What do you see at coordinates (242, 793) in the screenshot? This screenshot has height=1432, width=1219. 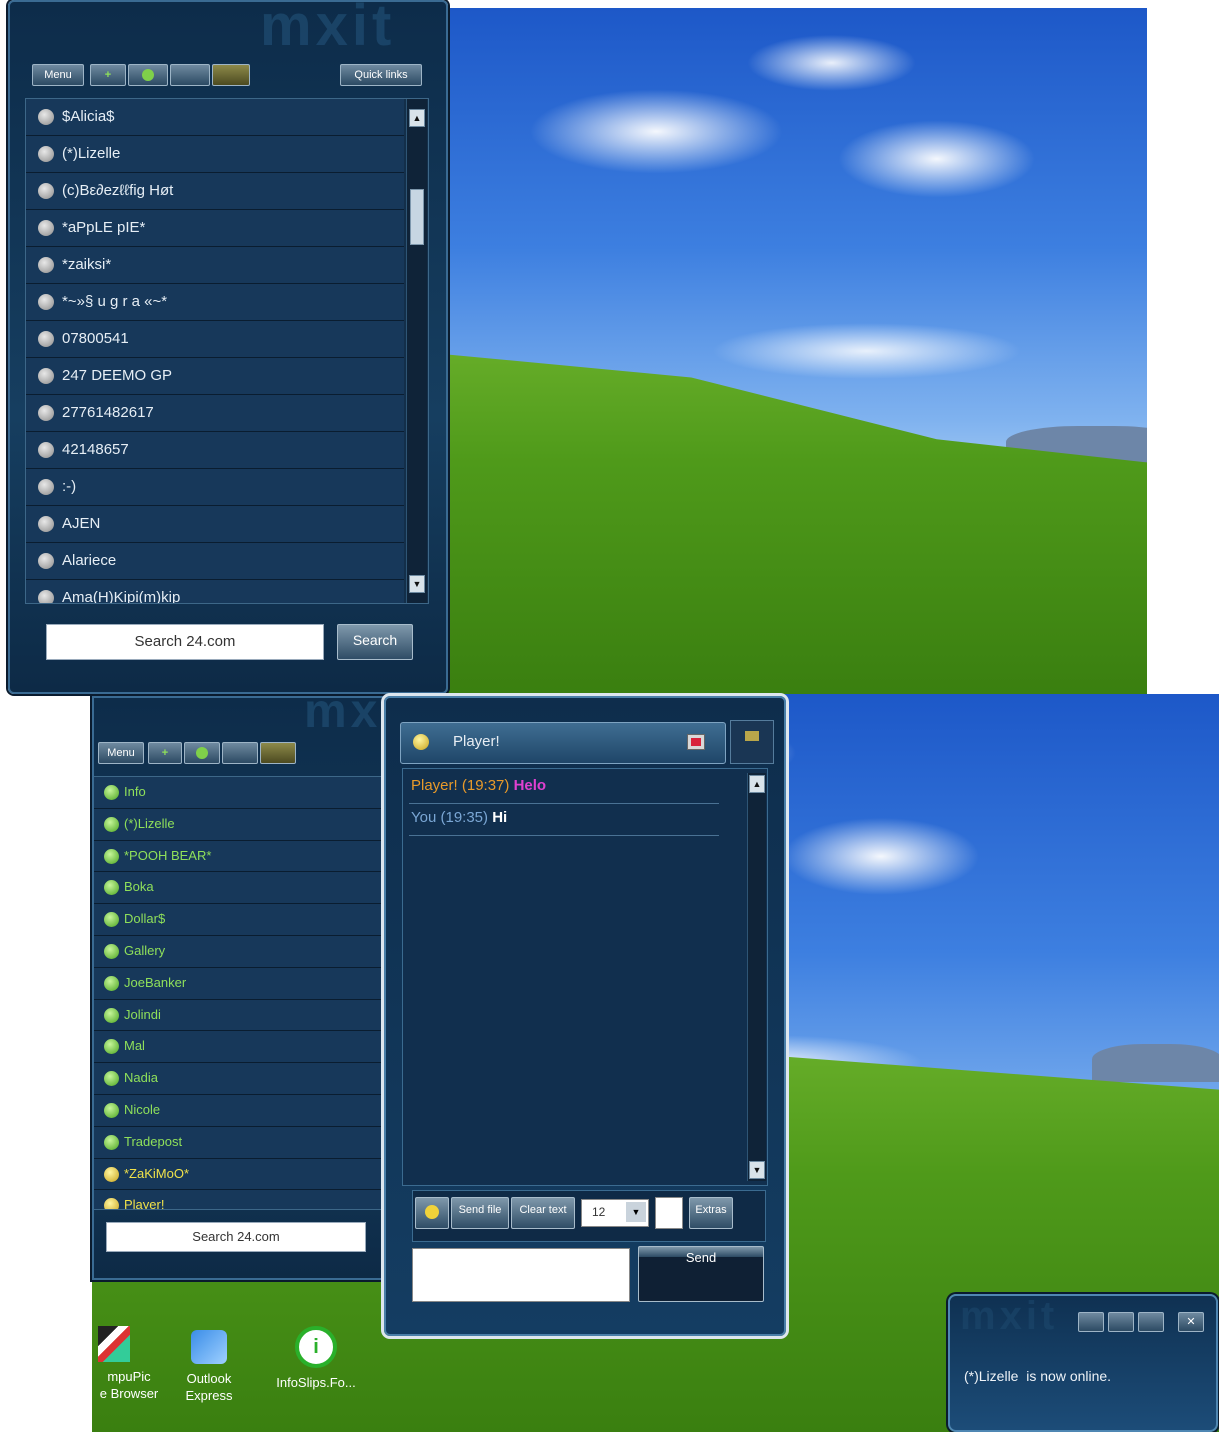 I see `contact-row: Info` at bounding box center [242, 793].